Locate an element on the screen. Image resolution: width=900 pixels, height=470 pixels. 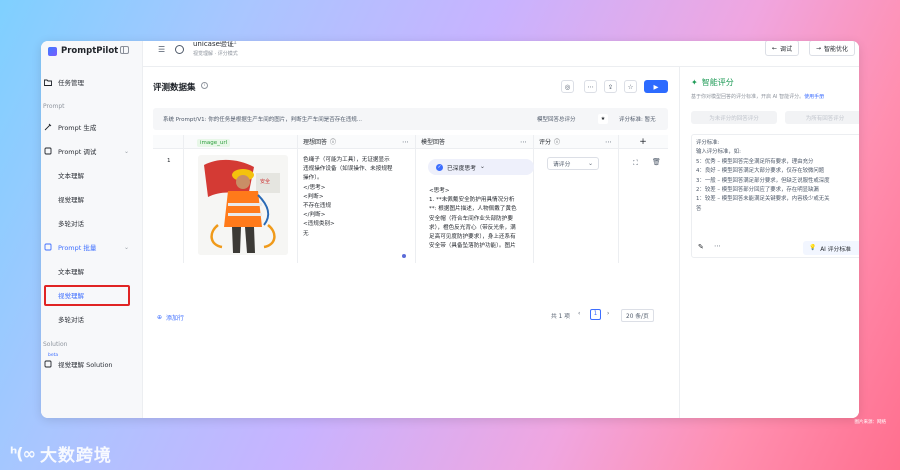
col-header-ideal: 理想回答 ⓘ ⋯ is located at coordinates (356, 142).